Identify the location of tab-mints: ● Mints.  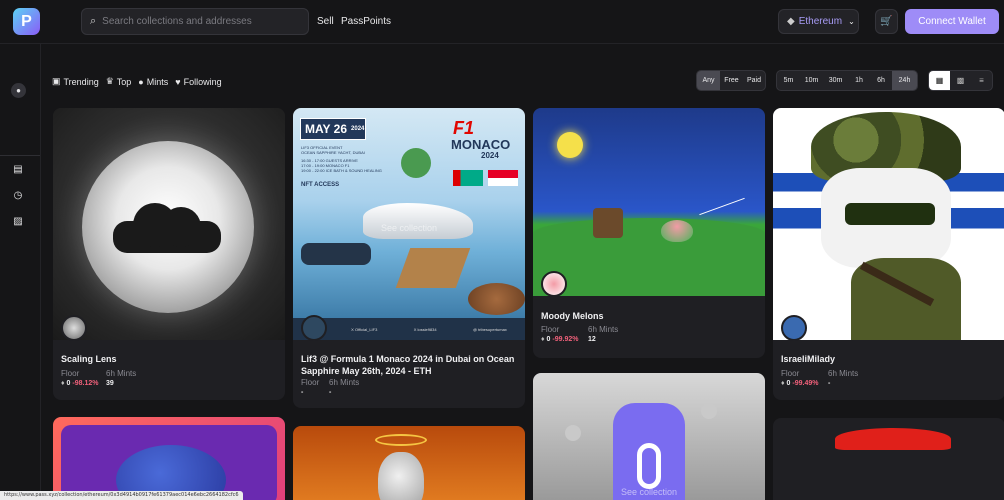
(153, 81).